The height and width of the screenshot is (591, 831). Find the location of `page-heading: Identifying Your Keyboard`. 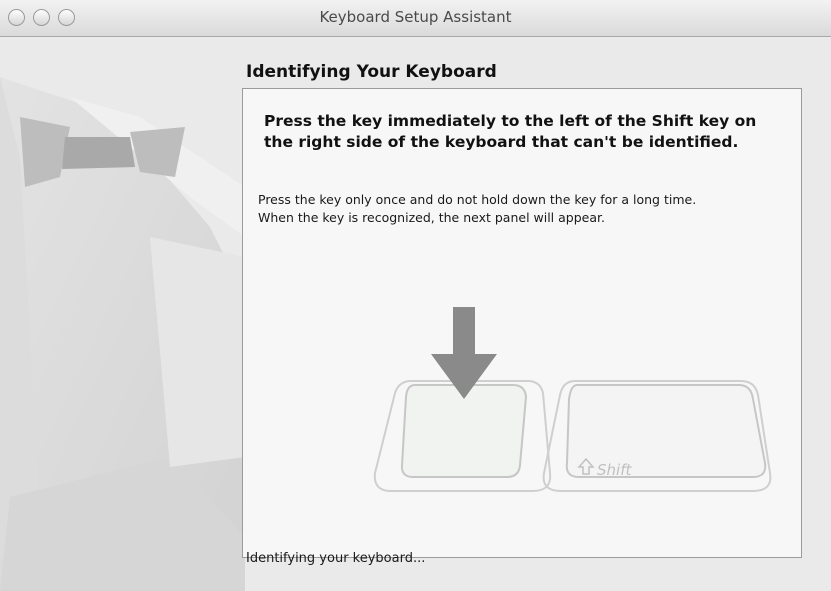

page-heading: Identifying Your Keyboard is located at coordinates (371, 72).